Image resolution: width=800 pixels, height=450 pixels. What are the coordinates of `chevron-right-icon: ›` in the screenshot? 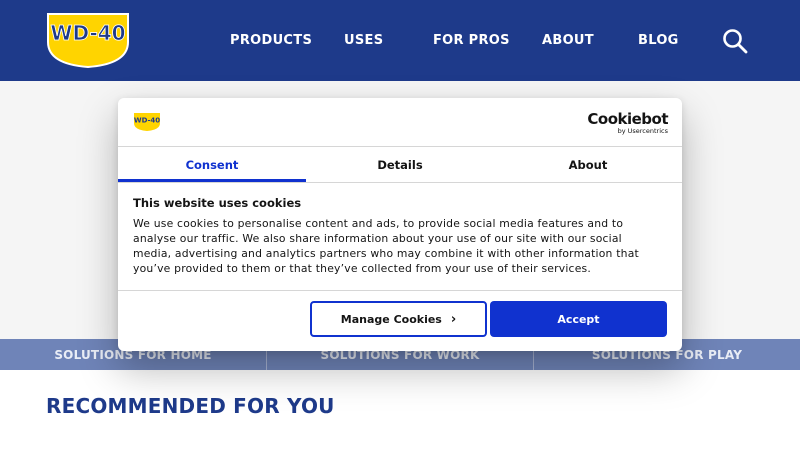 It's located at (453, 319).